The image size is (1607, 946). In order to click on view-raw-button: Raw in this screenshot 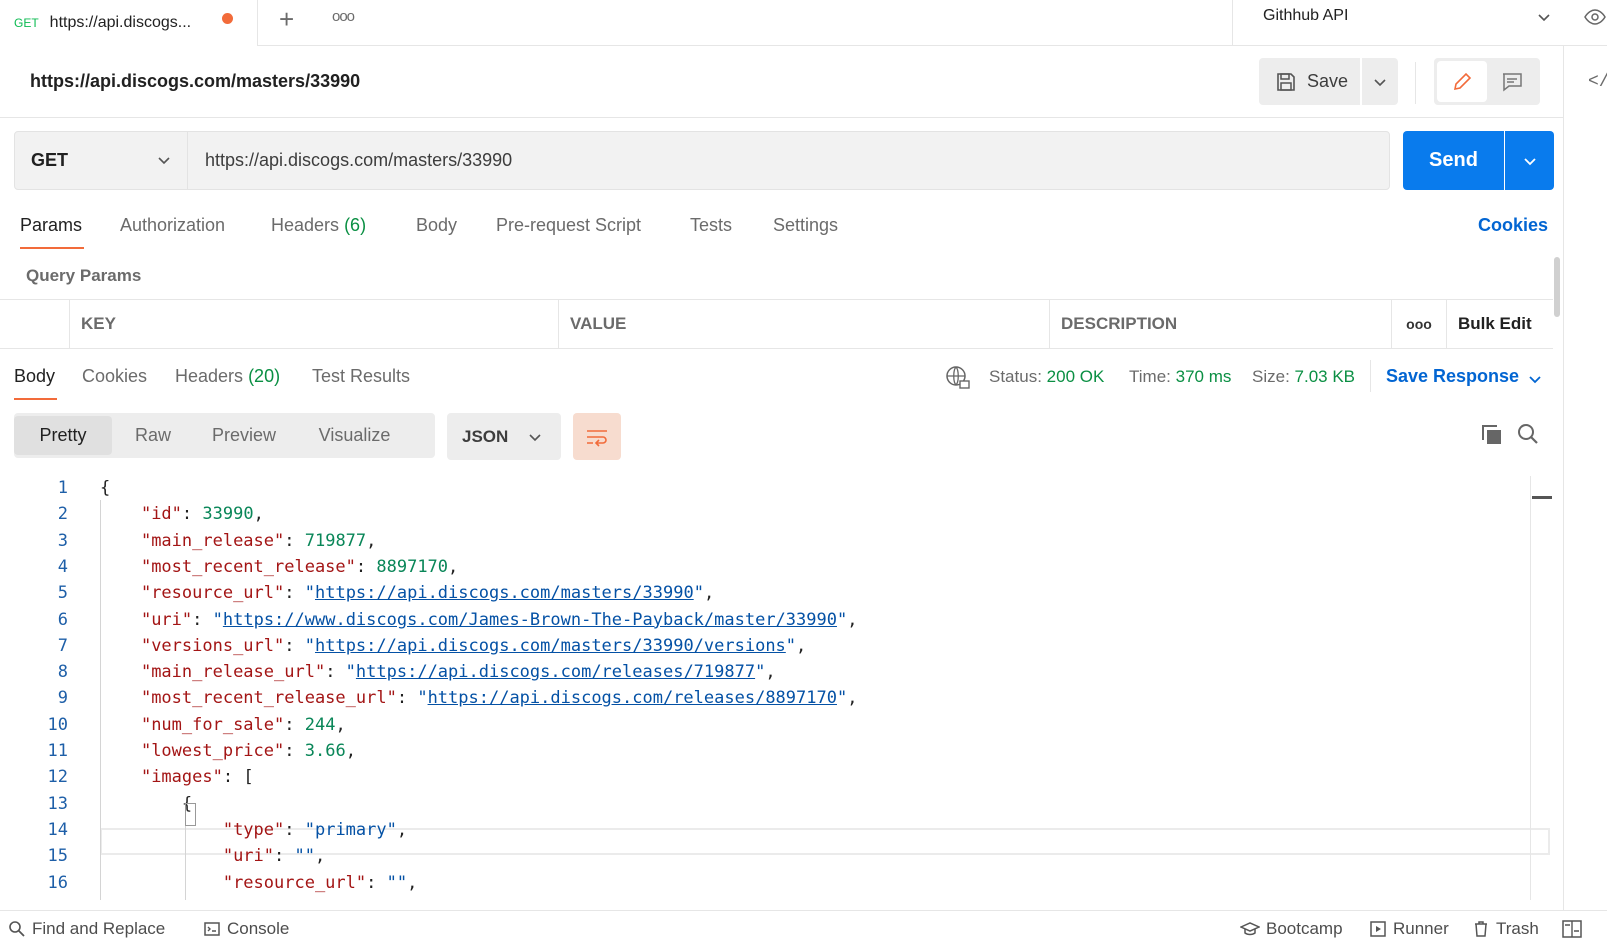, I will do `click(153, 435)`.